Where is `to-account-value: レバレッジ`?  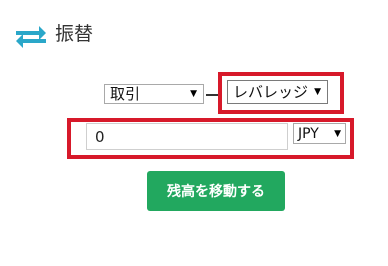
to-account-value: レバレッジ is located at coordinates (271, 92).